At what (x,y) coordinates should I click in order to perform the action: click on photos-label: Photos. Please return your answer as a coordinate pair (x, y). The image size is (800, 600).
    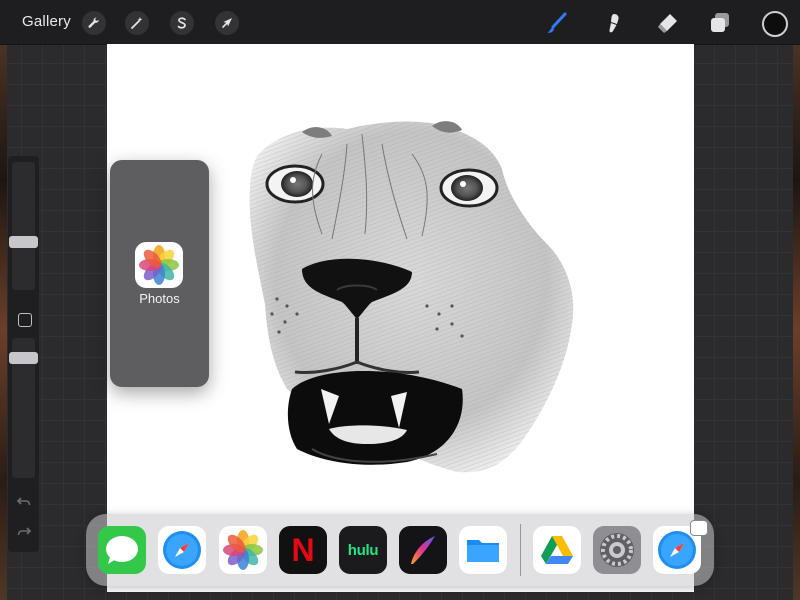
    Looking at the image, I should click on (159, 298).